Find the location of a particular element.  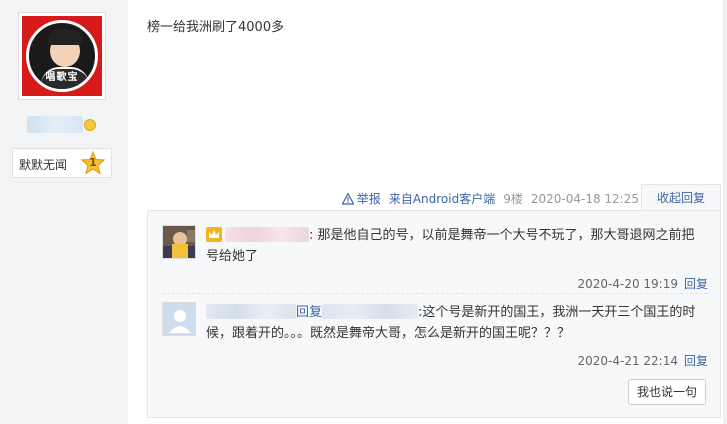

level-badge: 默默无闻 1 is located at coordinates (62, 163).